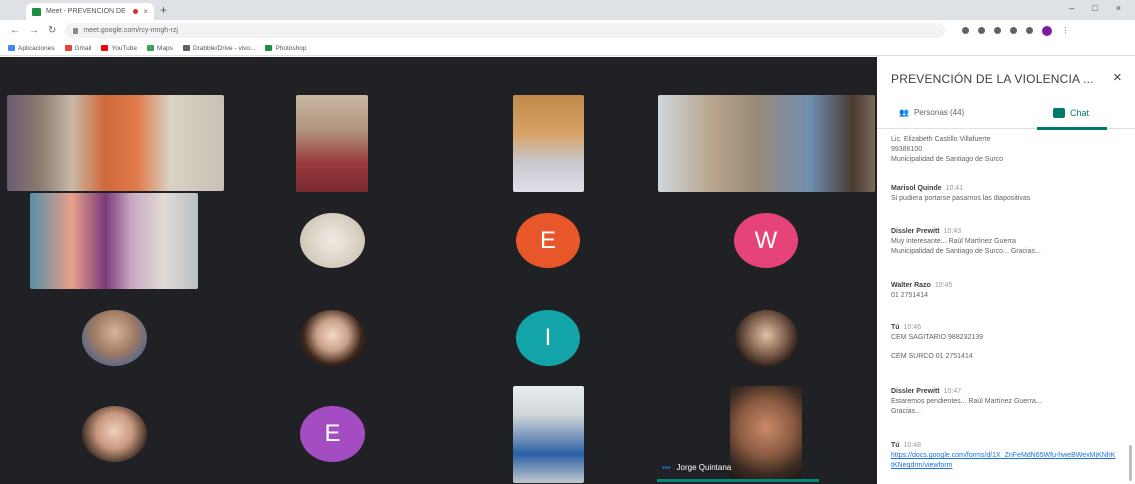 The width and height of the screenshot is (1135, 484). I want to click on active-speaker-video-tile, so click(766, 432).